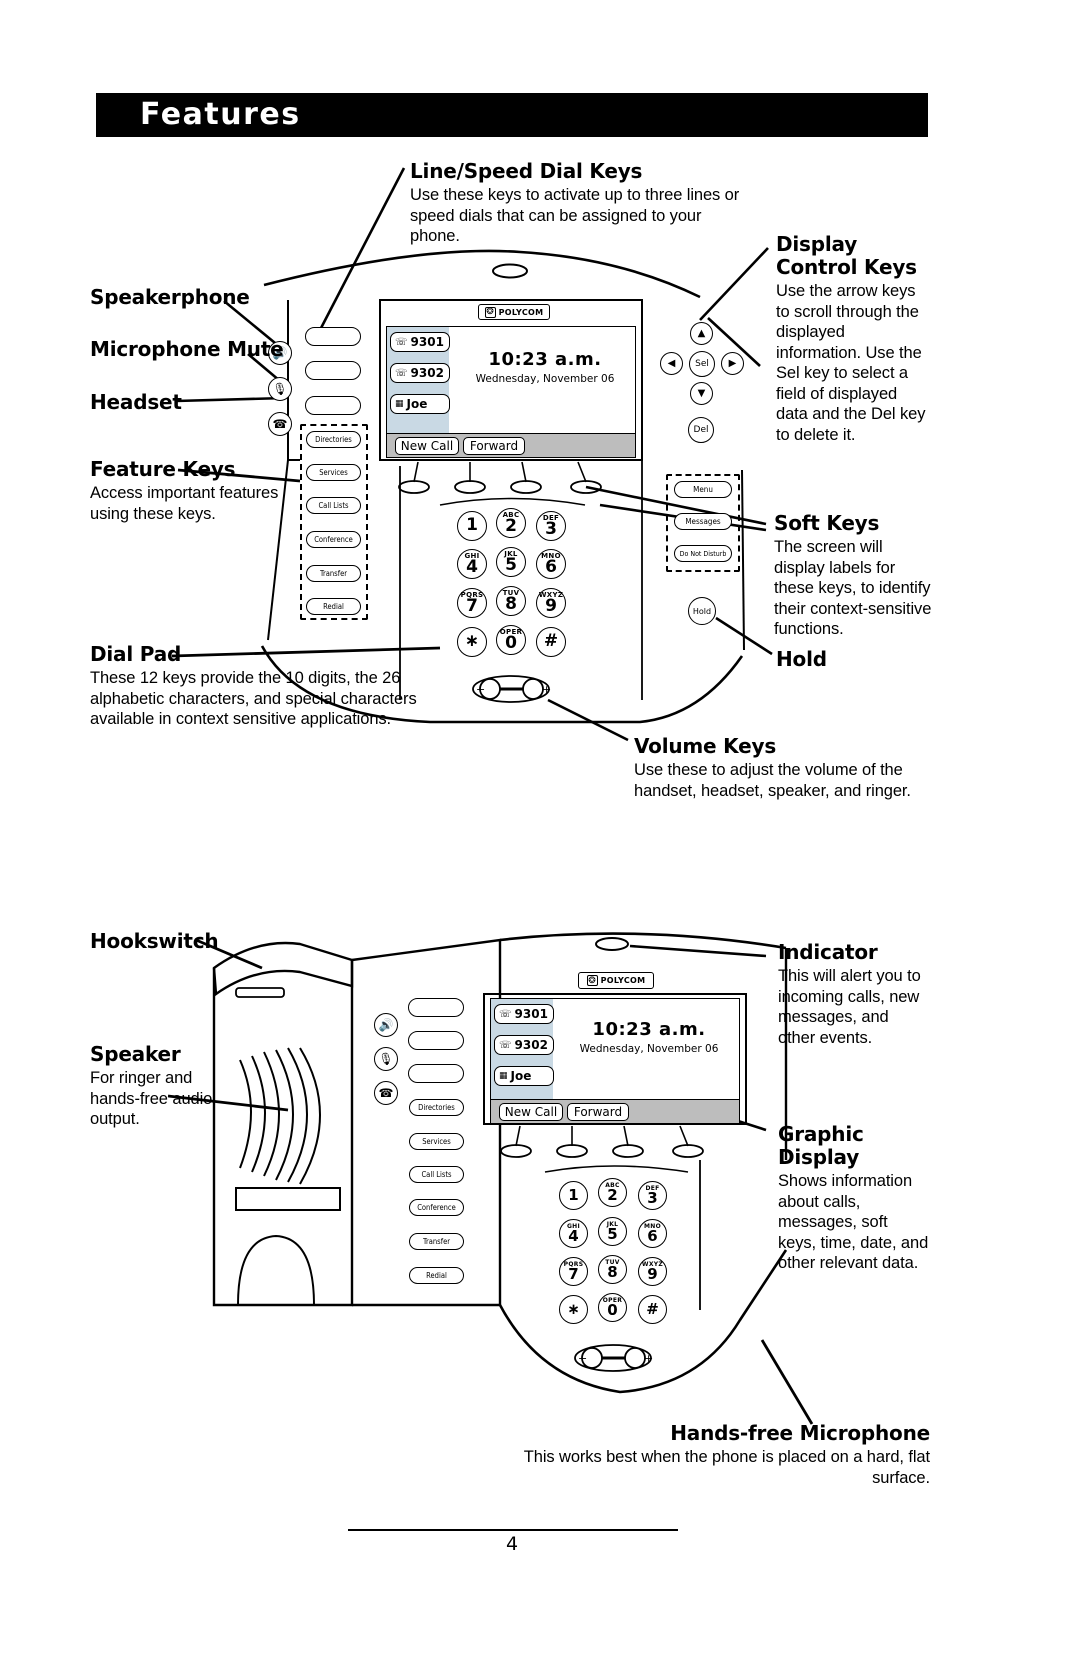 The width and height of the screenshot is (1080, 1669). Describe the element at coordinates (151, 1098) in the screenshot. I see `callout-body: For ringer and hands-free audio output.` at that location.